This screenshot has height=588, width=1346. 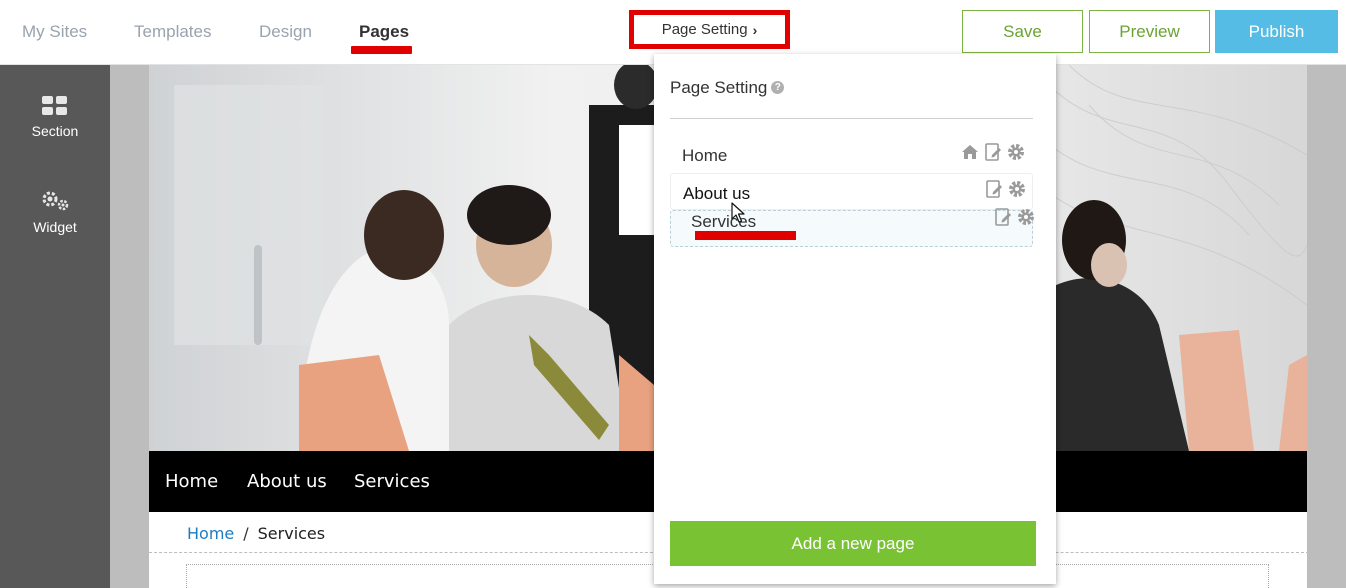 I want to click on tab-design: Design, so click(x=285, y=32).